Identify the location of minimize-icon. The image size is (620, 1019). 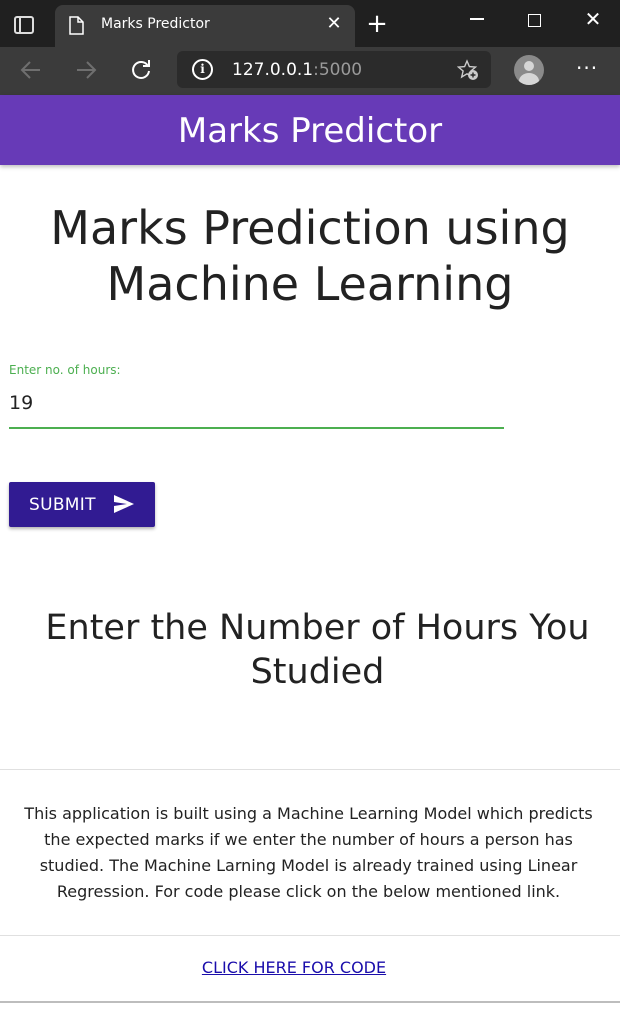
(477, 19).